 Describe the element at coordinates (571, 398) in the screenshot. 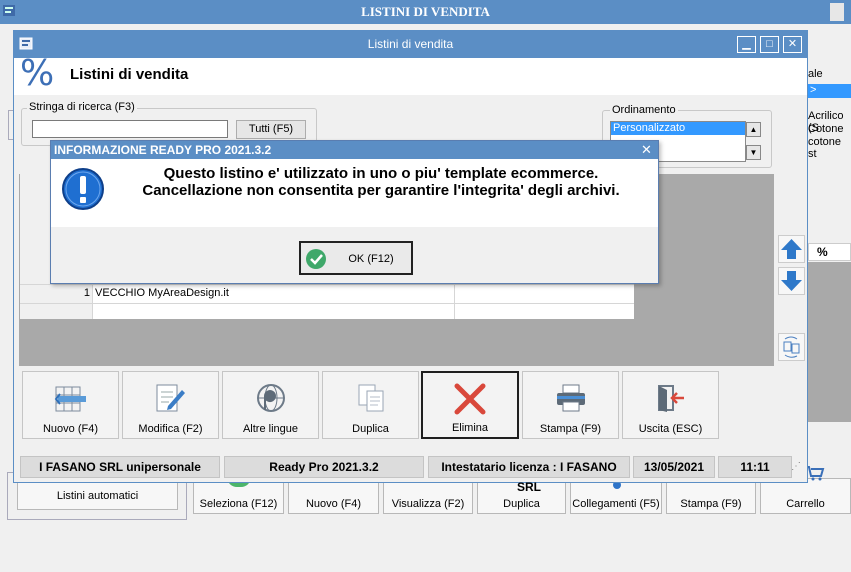

I see `printer-icon` at that location.